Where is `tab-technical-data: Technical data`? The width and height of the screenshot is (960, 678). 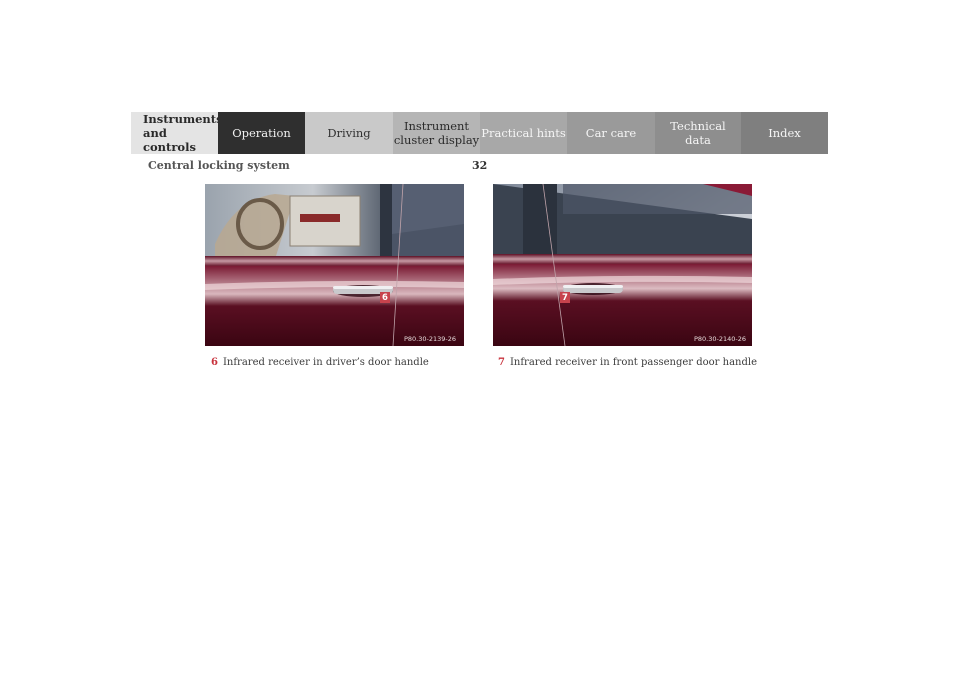
tab-technical-data: Technical data is located at coordinates (698, 133).